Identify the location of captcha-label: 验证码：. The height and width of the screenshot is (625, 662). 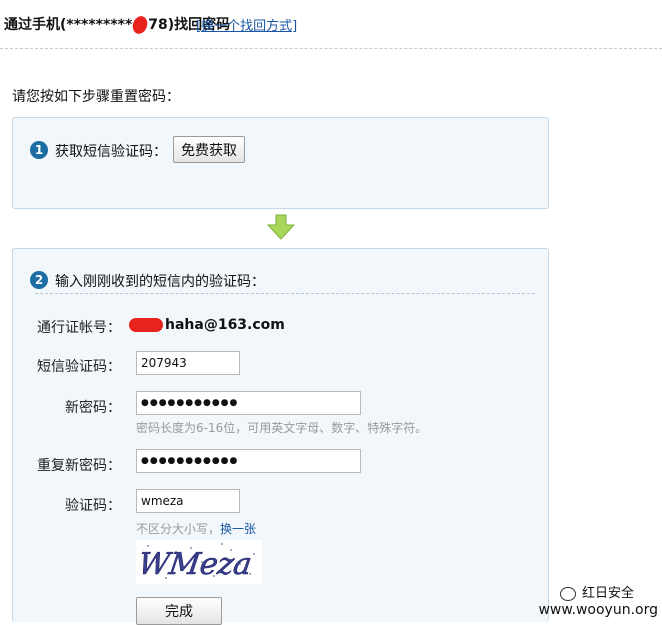
(93, 506).